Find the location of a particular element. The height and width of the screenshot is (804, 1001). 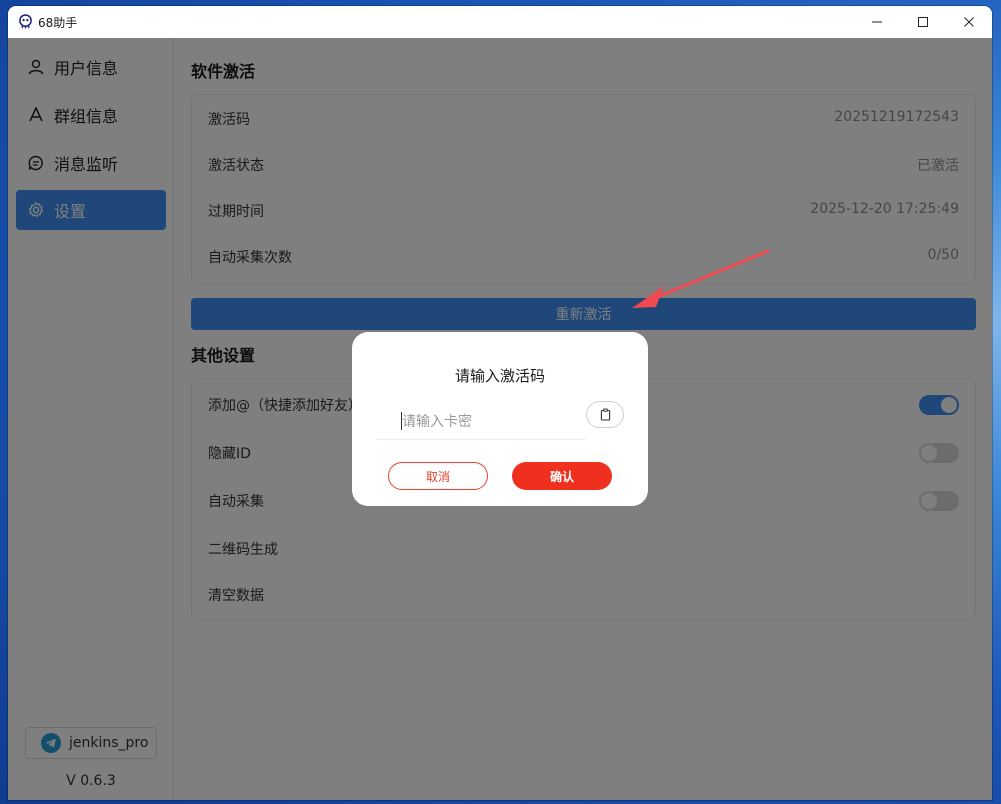

activation-code-dialog: 请输入激活码 取消 确认 is located at coordinates (500, 419).